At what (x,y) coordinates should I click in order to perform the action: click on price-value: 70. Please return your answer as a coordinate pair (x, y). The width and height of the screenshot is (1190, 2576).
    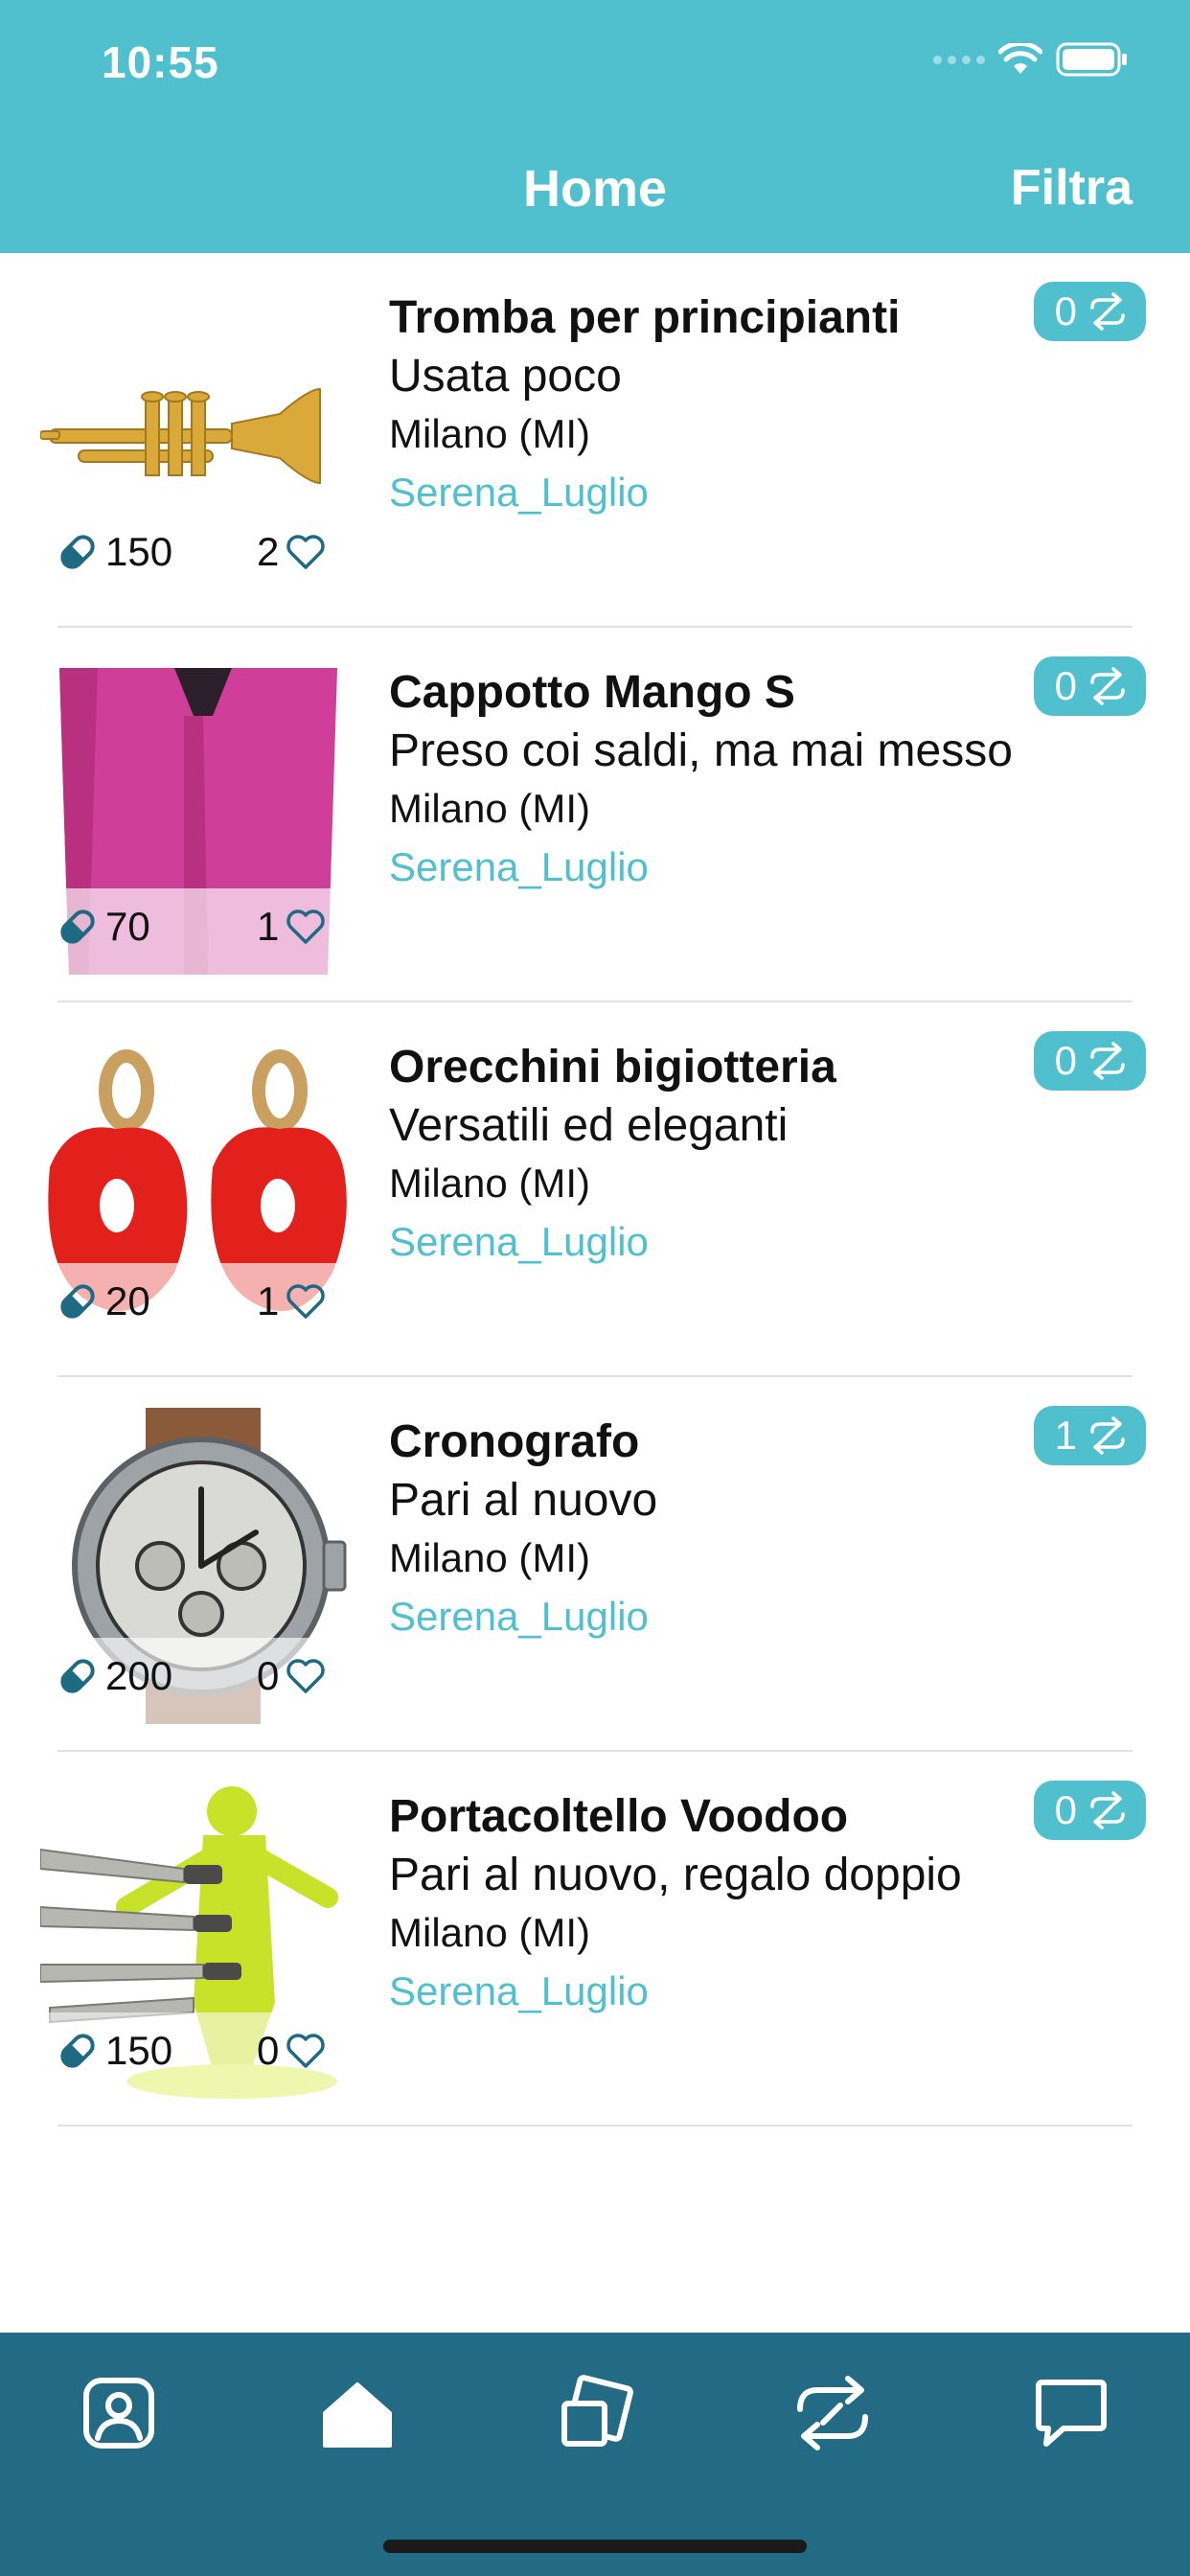
    Looking at the image, I should click on (128, 926).